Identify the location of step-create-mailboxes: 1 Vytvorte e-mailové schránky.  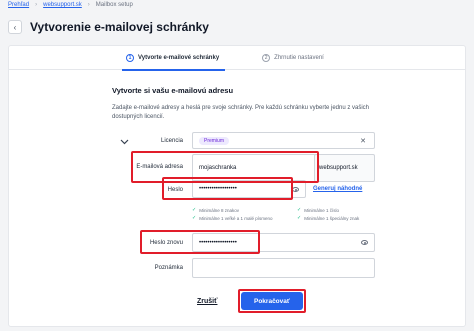
(173, 58).